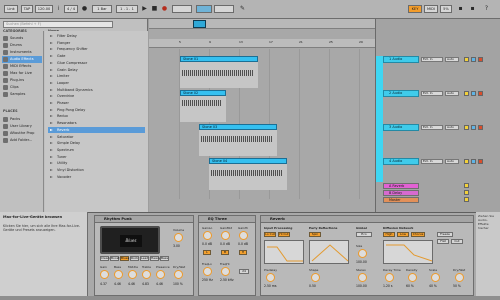  I want to click on list-item: Tuner, so click(96, 157).